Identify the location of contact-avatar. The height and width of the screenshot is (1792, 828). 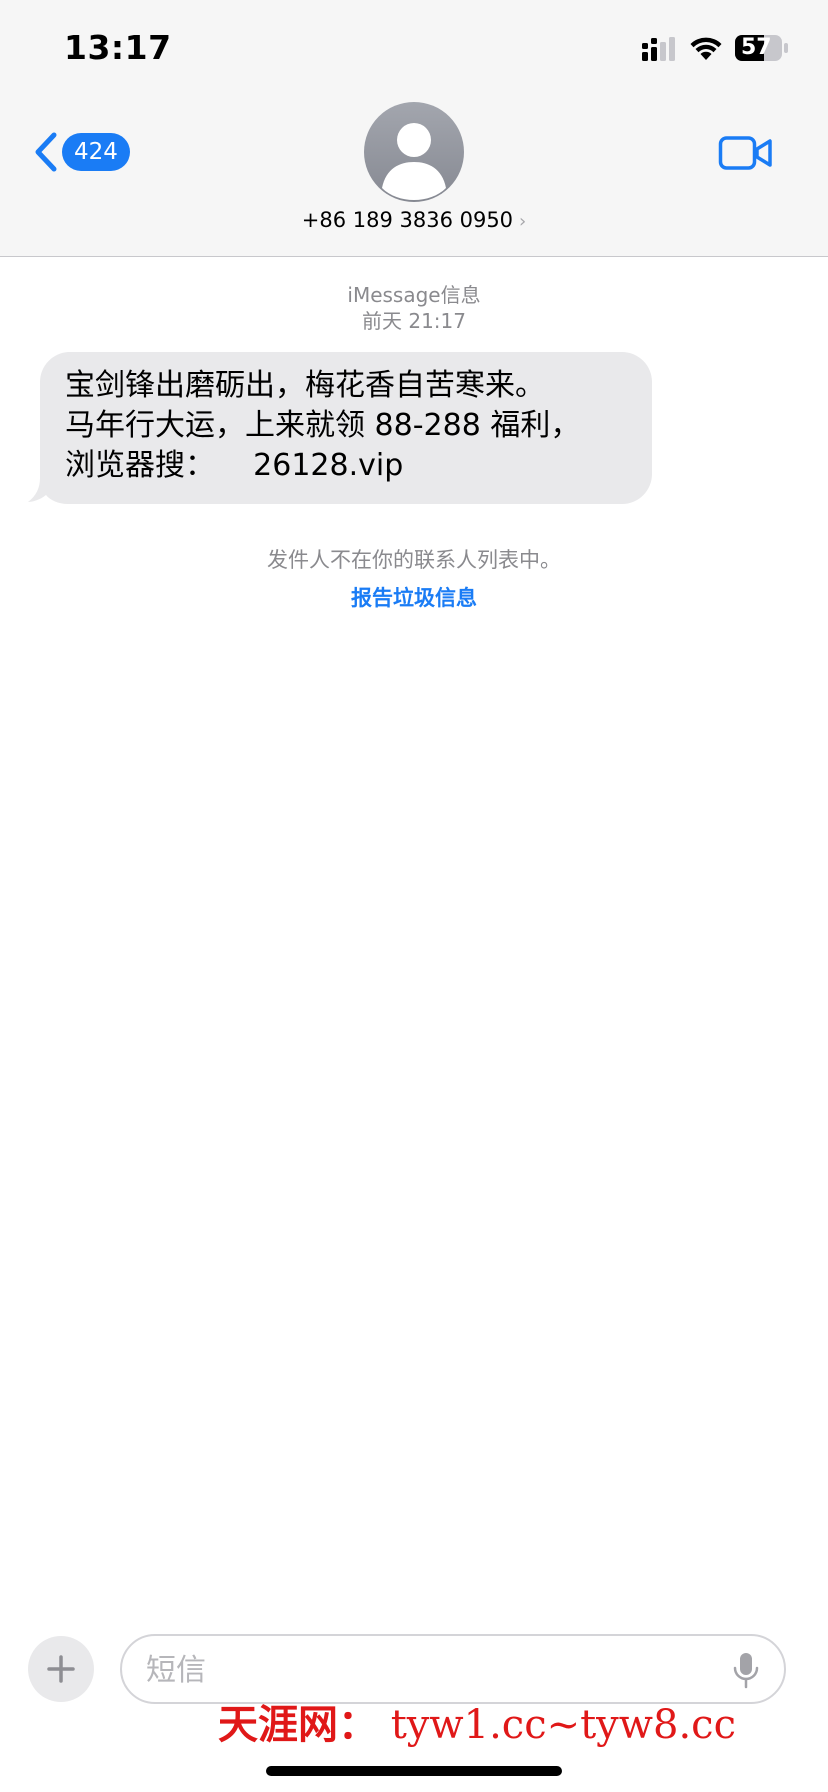
(414, 152).